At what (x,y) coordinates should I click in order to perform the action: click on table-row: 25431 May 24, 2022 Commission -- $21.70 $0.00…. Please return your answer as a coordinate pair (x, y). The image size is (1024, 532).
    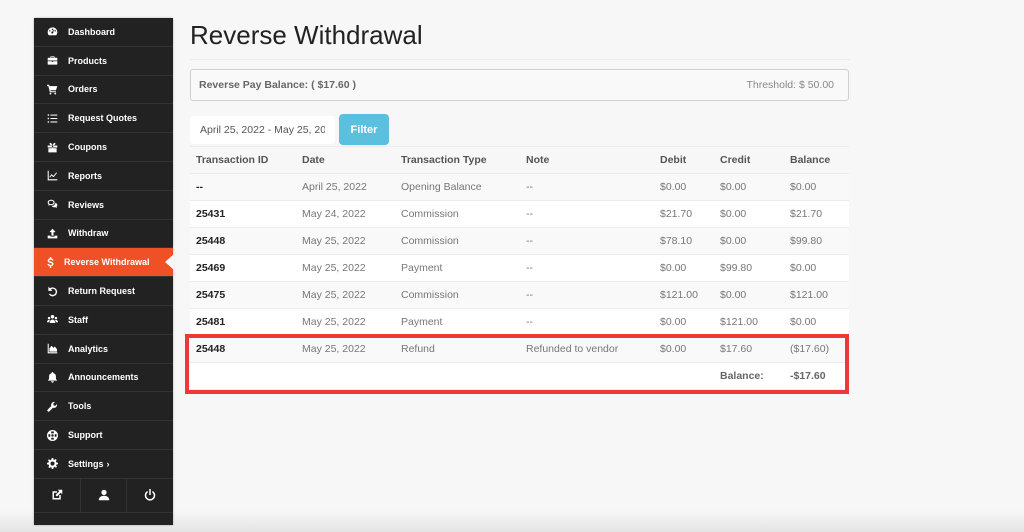
    Looking at the image, I should click on (519, 214).